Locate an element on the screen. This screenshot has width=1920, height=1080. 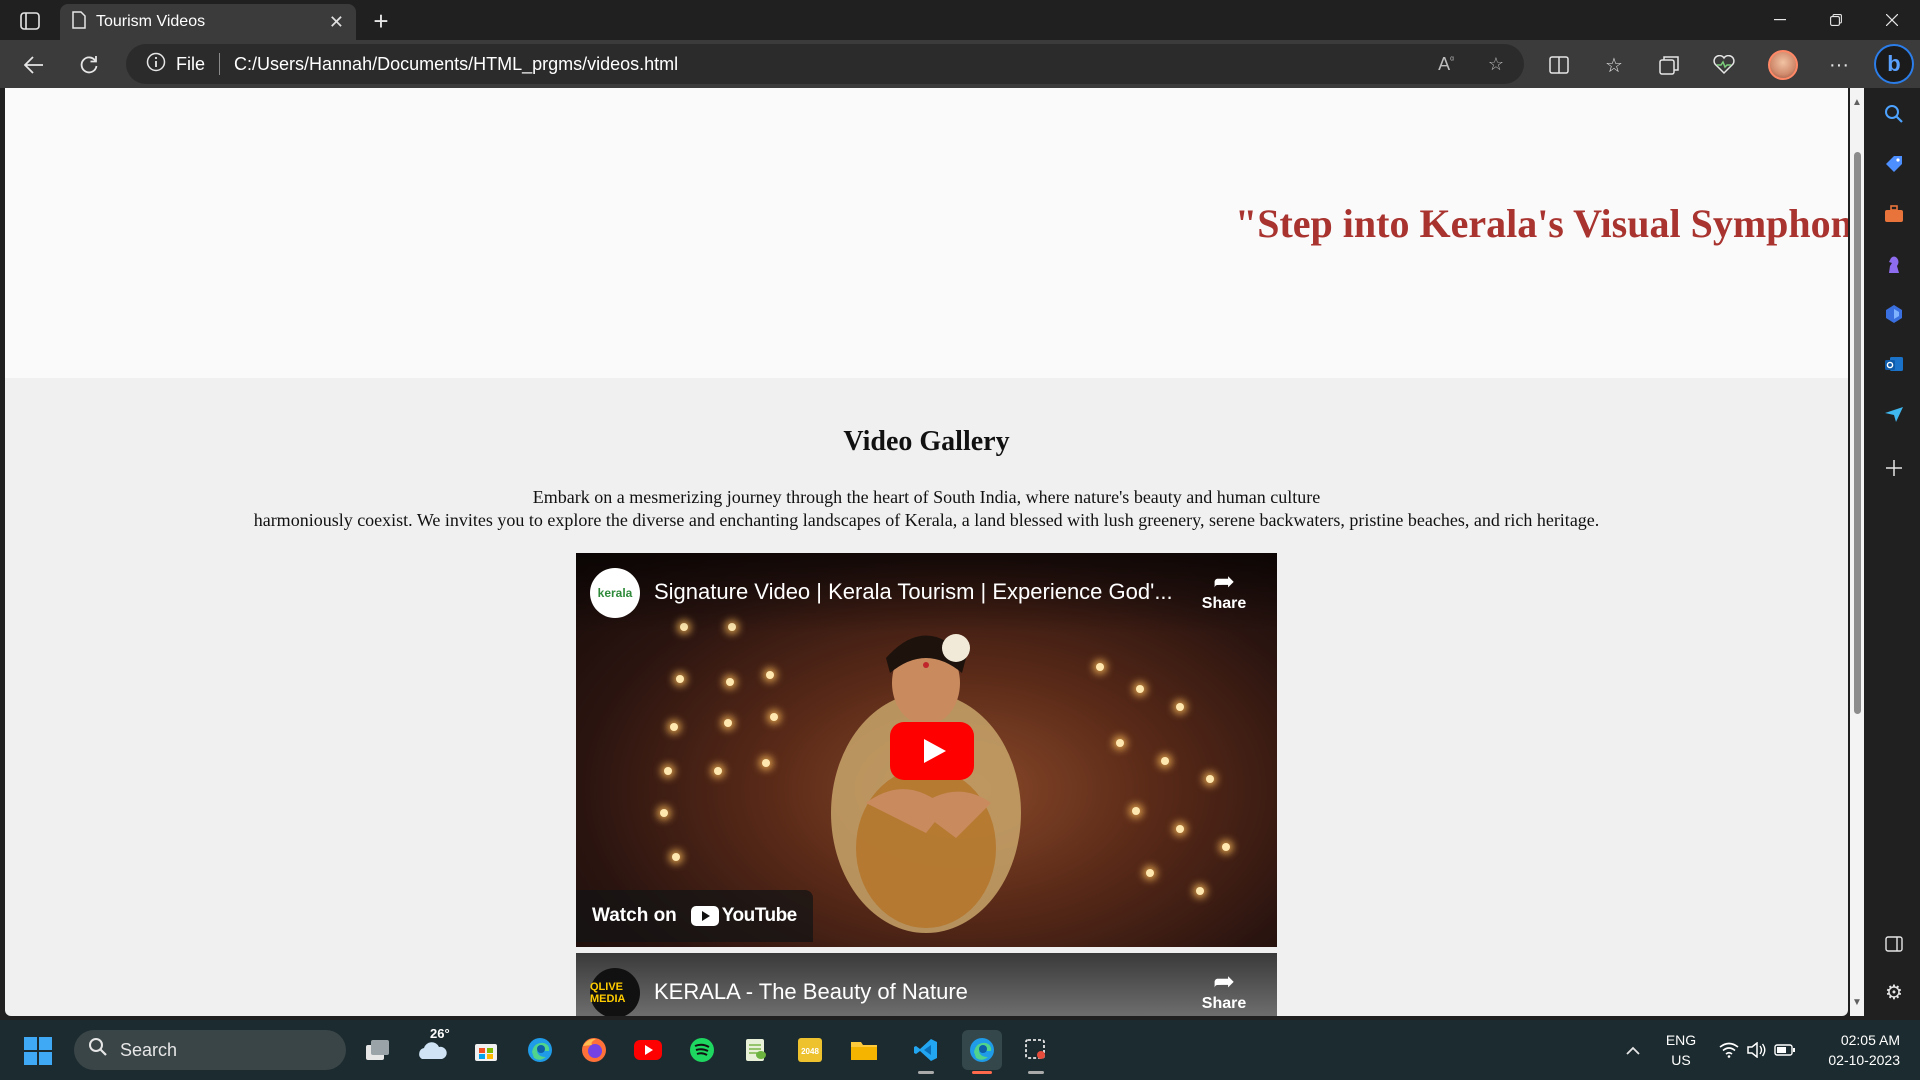
favorites-icon: ☆ is located at coordinates (1614, 65).